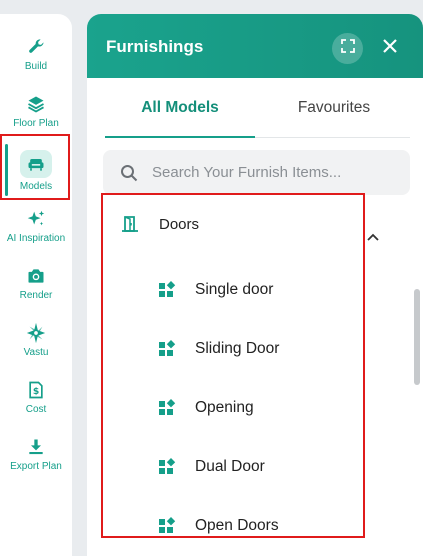 The height and width of the screenshot is (556, 423). I want to click on sidebar-item-label: Models, so click(36, 186).